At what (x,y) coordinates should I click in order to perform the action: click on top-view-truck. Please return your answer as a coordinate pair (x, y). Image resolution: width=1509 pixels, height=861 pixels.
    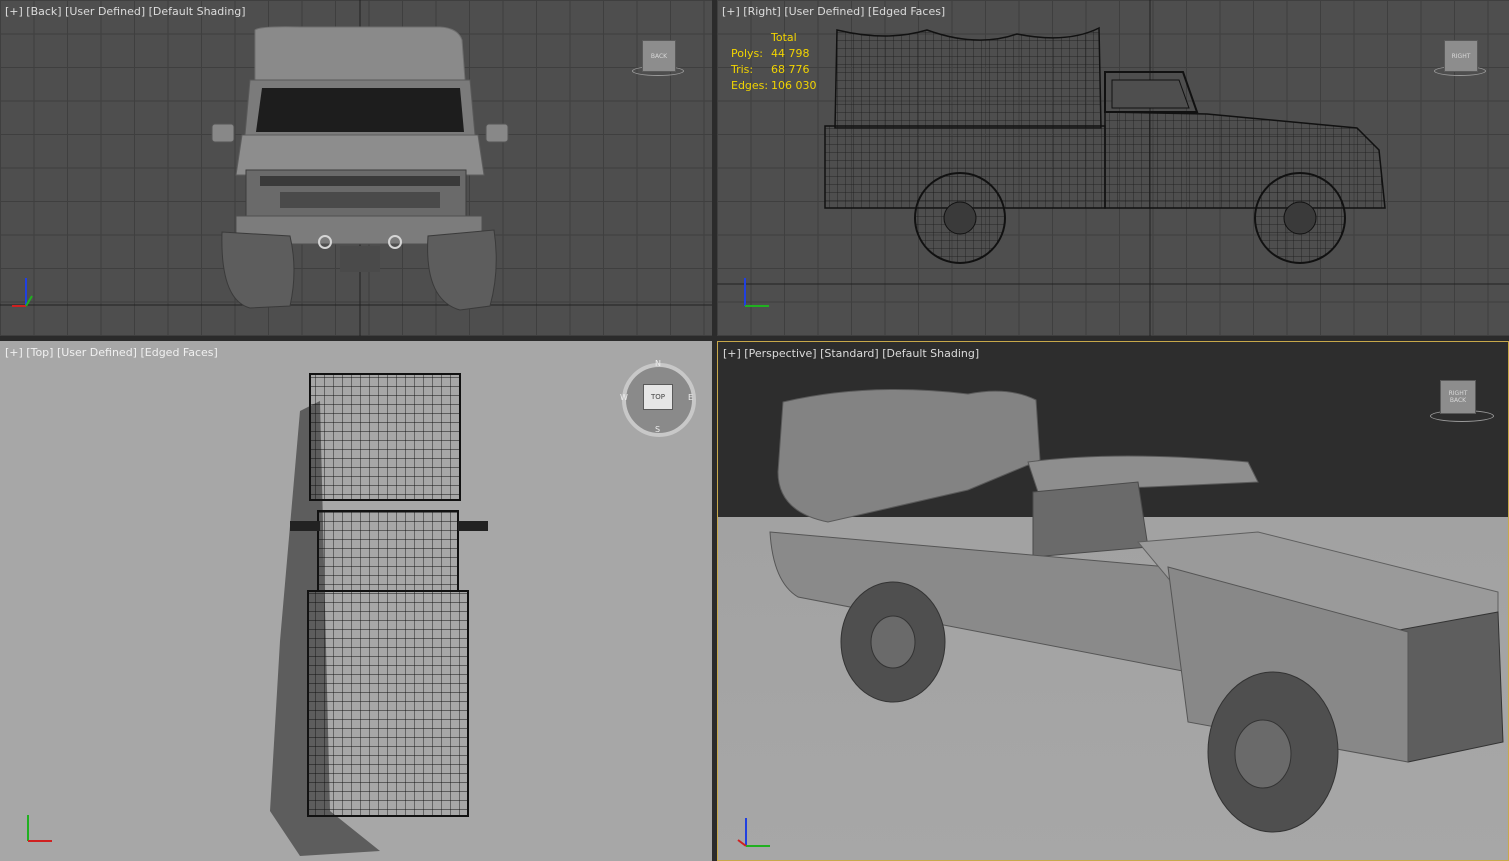
    Looking at the image, I should click on (379, 614).